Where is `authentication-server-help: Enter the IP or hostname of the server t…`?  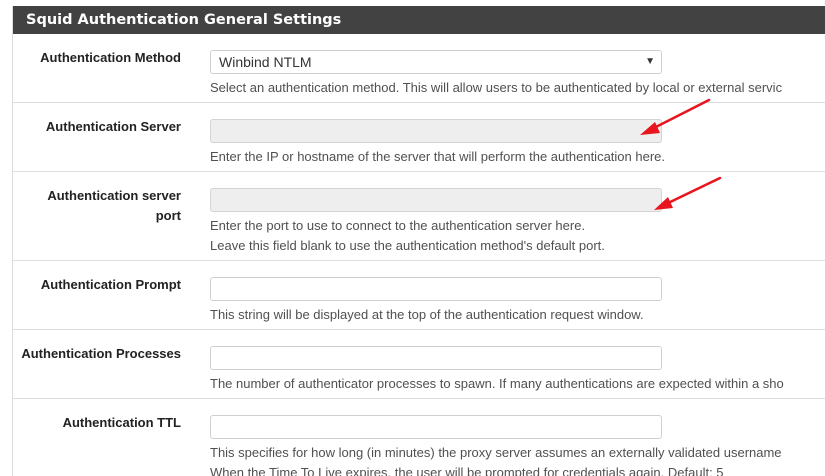 authentication-server-help: Enter the IP or hostname of the server t… is located at coordinates (438, 156).